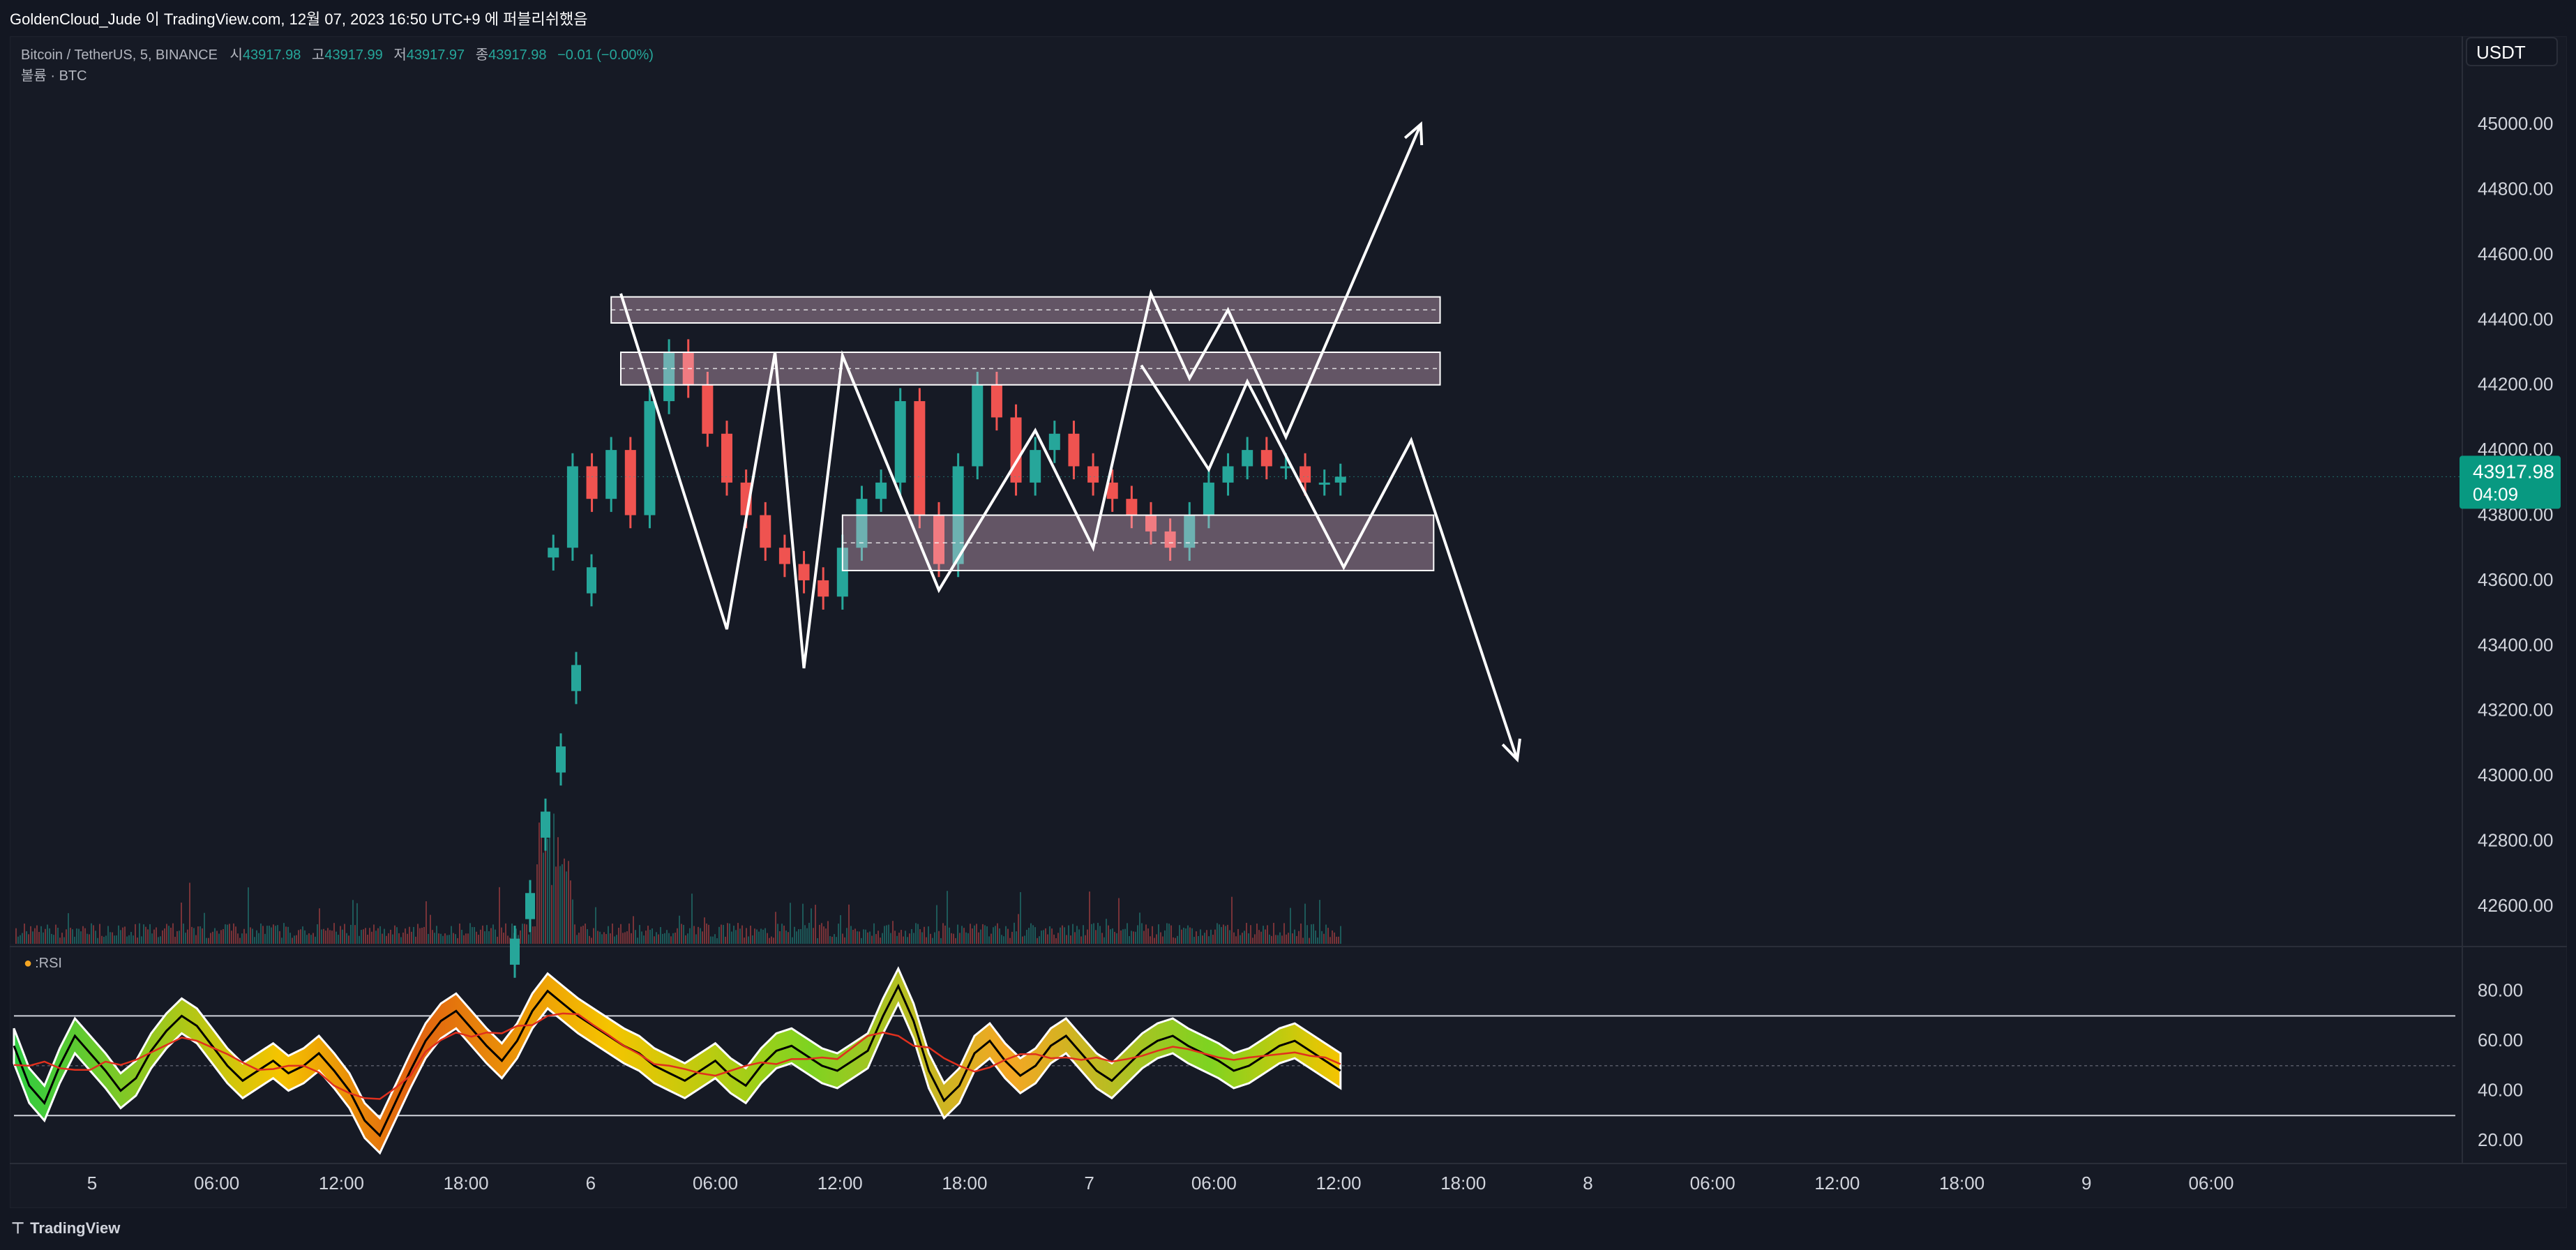 The image size is (2576, 1250). I want to click on tradingview-brand: ⊤ TradingView, so click(65, 1228).